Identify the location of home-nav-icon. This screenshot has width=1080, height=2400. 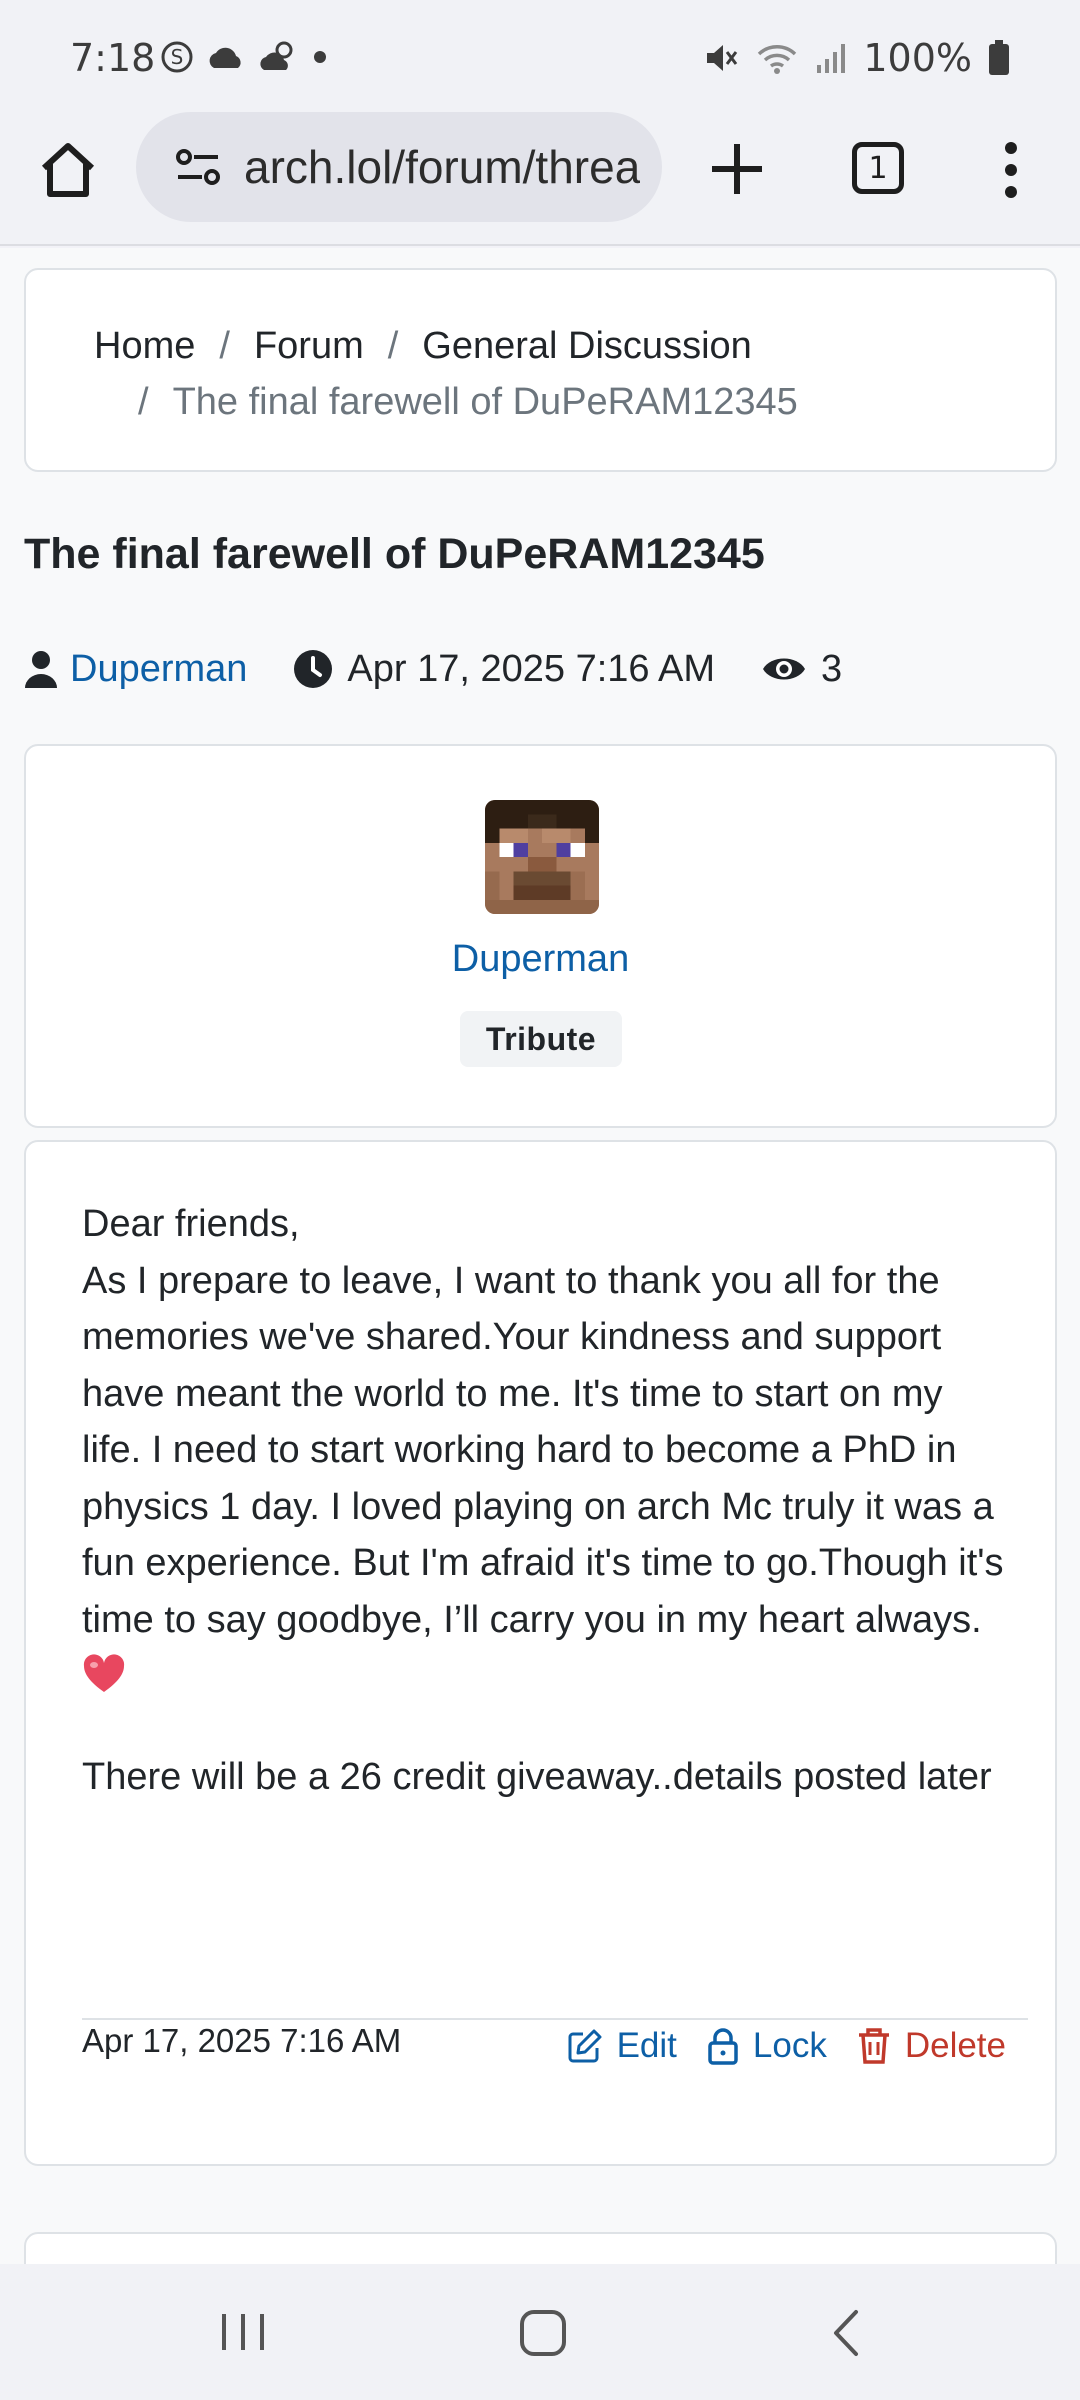
(543, 2333).